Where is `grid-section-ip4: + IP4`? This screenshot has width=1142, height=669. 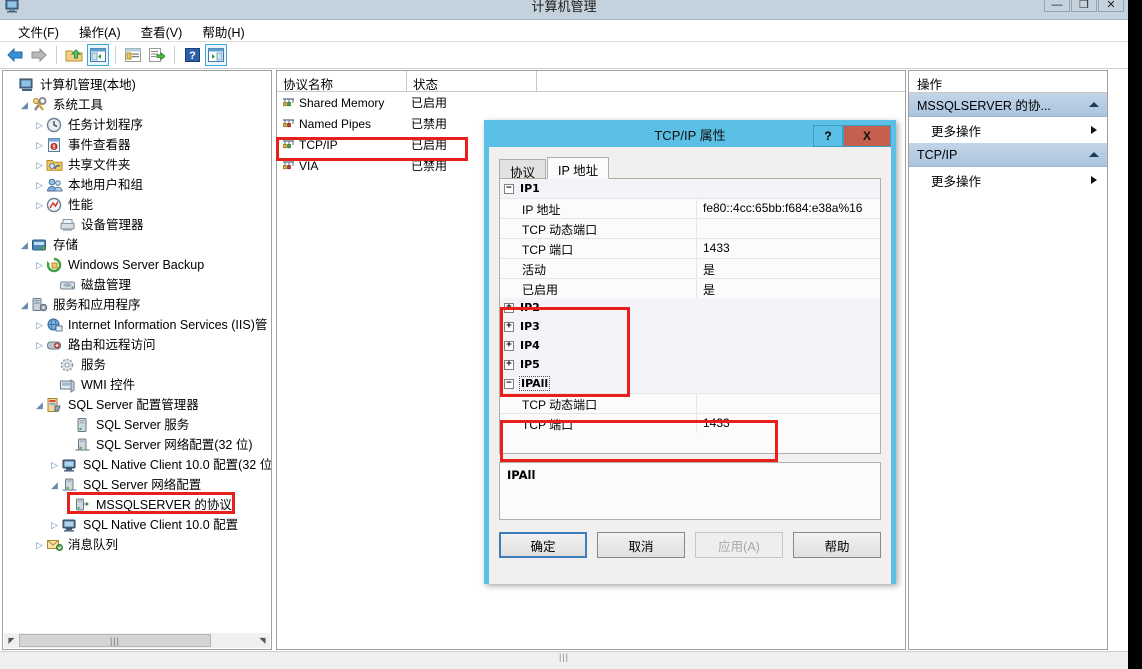
grid-section-ip4: + IP4 is located at coordinates (690, 345).